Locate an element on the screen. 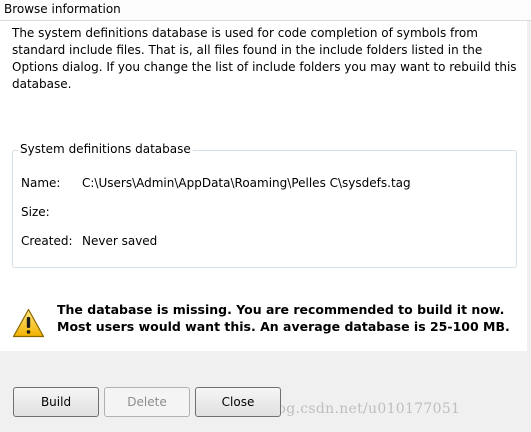  warning-triangle-icon is located at coordinates (28, 323).